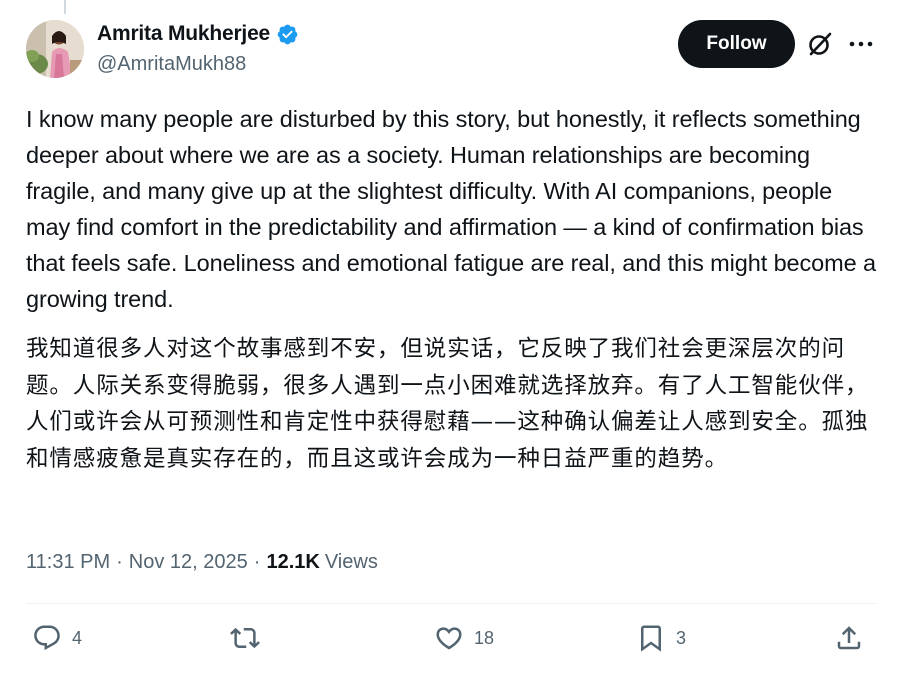 This screenshot has width=898, height=673. I want to click on author-handle: @AmritaMukh88, so click(171, 64).